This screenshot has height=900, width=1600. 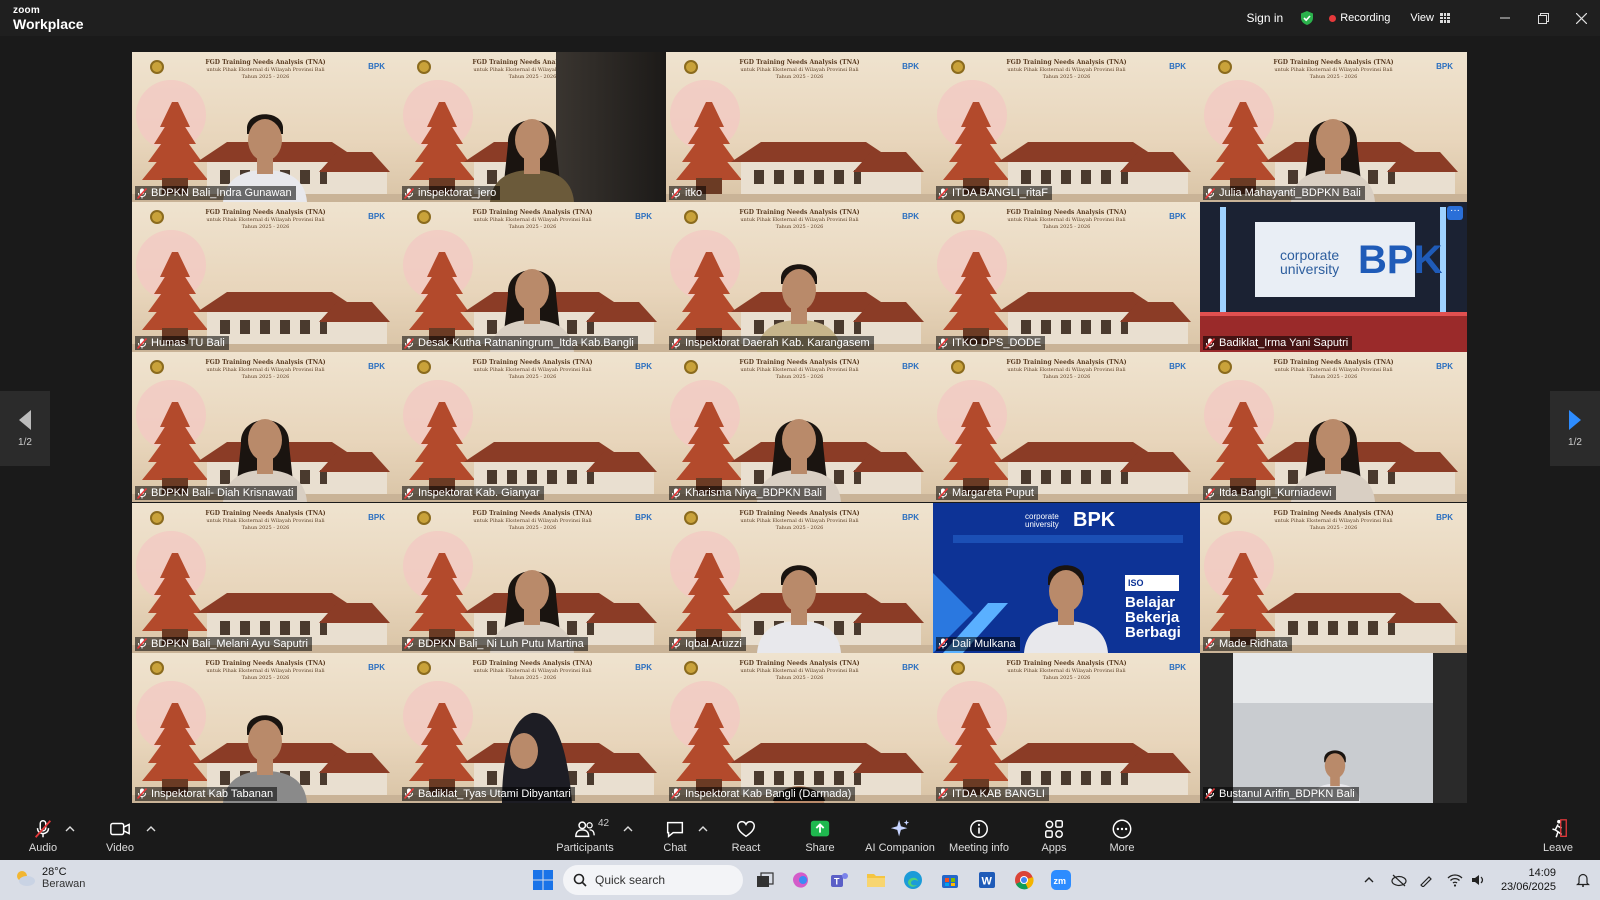 I want to click on react-button: React, so click(x=746, y=835).